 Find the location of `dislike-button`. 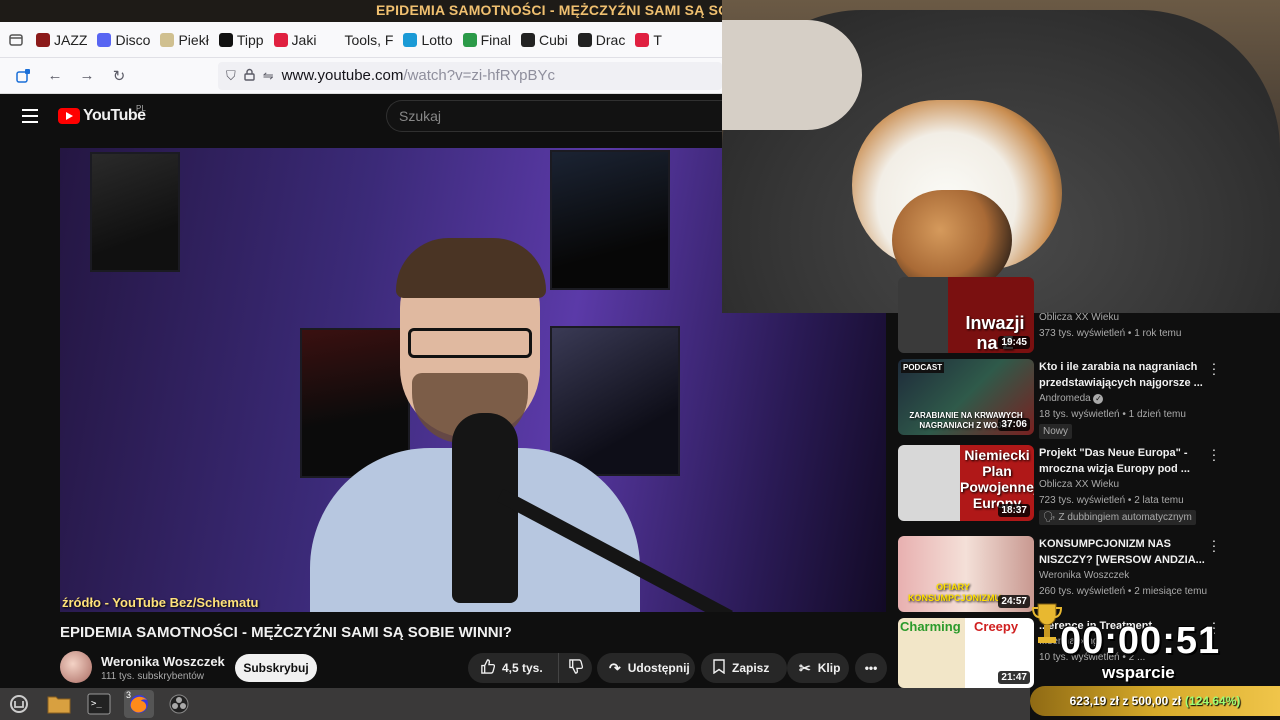

dislike-button is located at coordinates (575, 668).